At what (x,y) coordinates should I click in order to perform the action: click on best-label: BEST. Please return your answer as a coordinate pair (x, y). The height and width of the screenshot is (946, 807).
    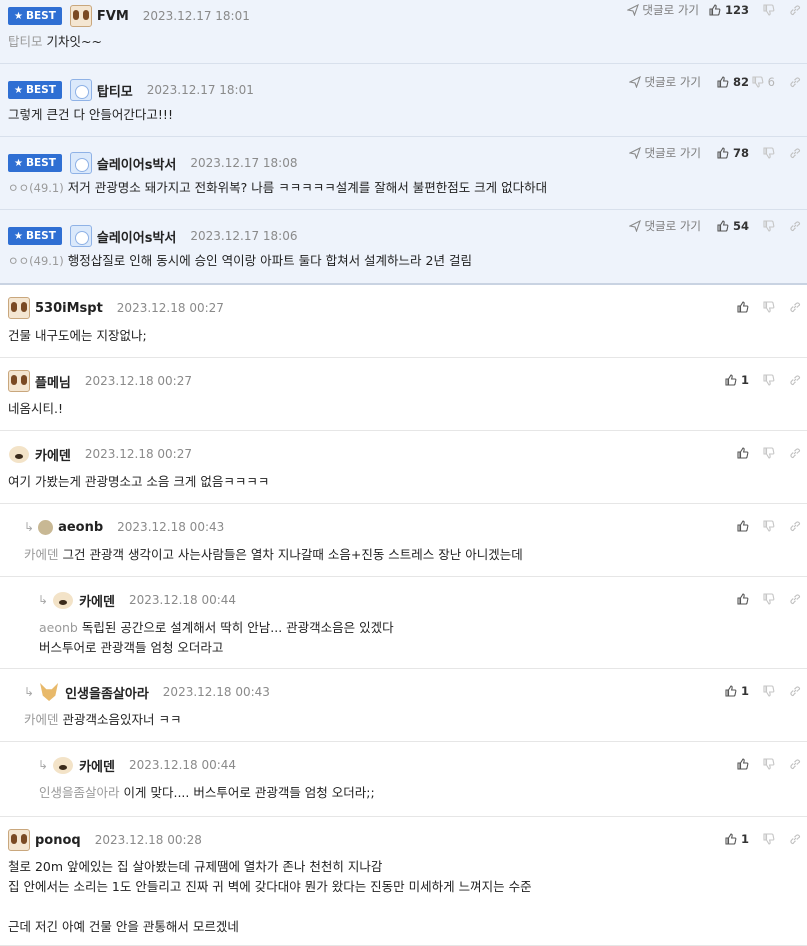
    Looking at the image, I should click on (40, 236).